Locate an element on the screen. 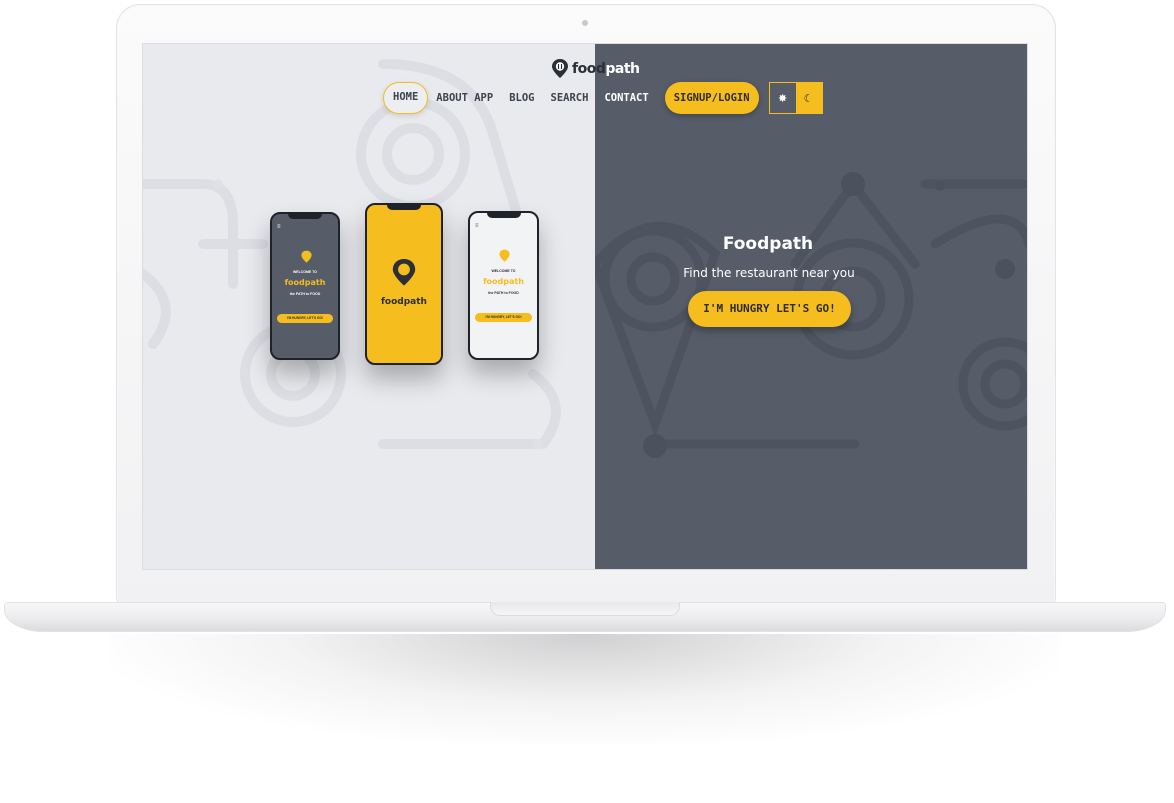 Image resolution: width=1174 pixels, height=803 pixels. nav-about-app: ABOUT APP is located at coordinates (464, 98).